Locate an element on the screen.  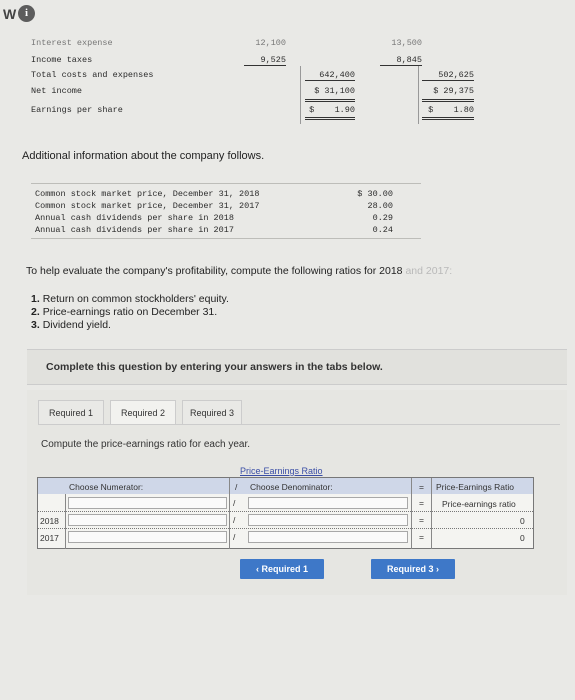
list-item: 3. Dividend yield. is located at coordinates (130, 325).